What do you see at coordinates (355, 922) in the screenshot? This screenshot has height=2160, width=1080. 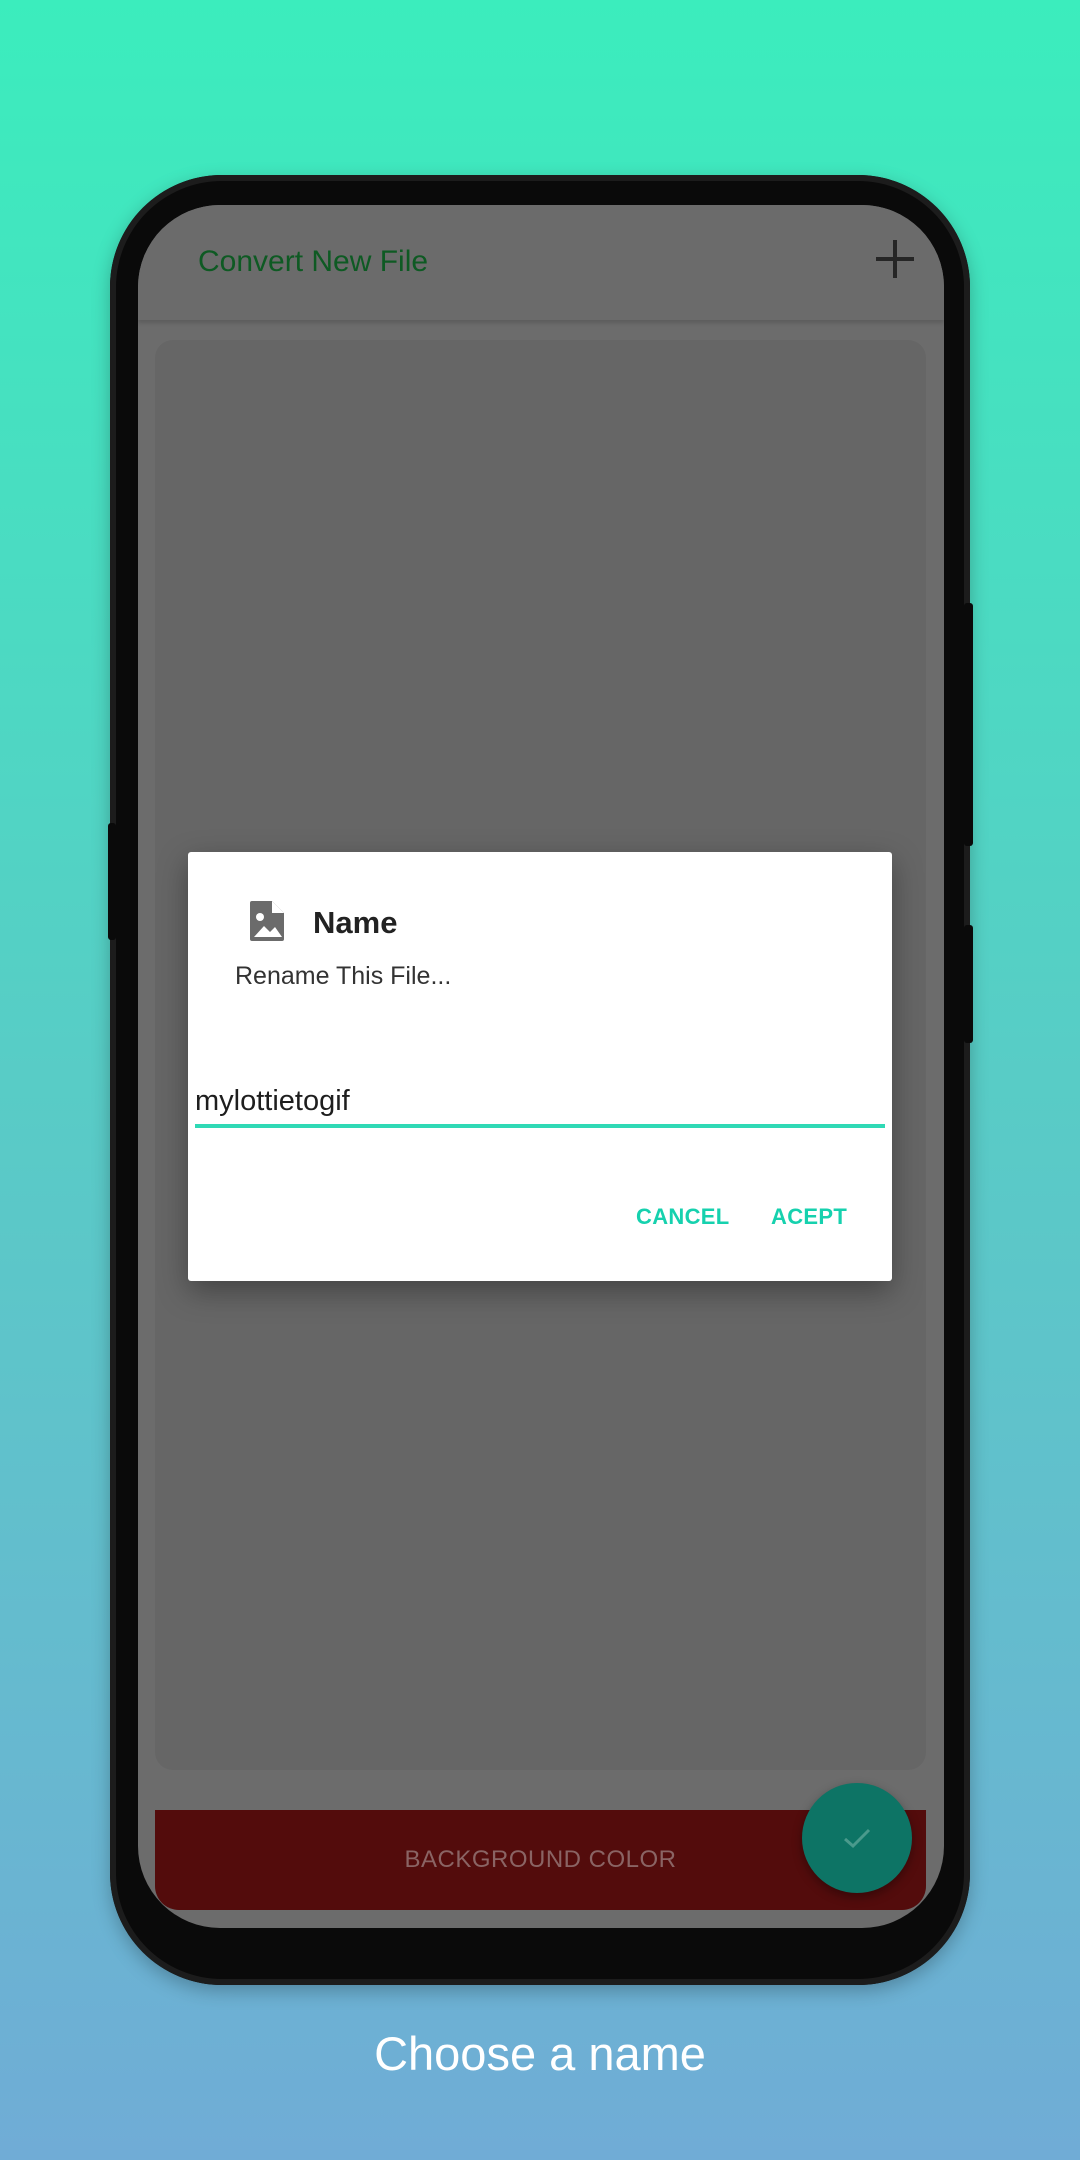 I see `dialog-title: Name` at bounding box center [355, 922].